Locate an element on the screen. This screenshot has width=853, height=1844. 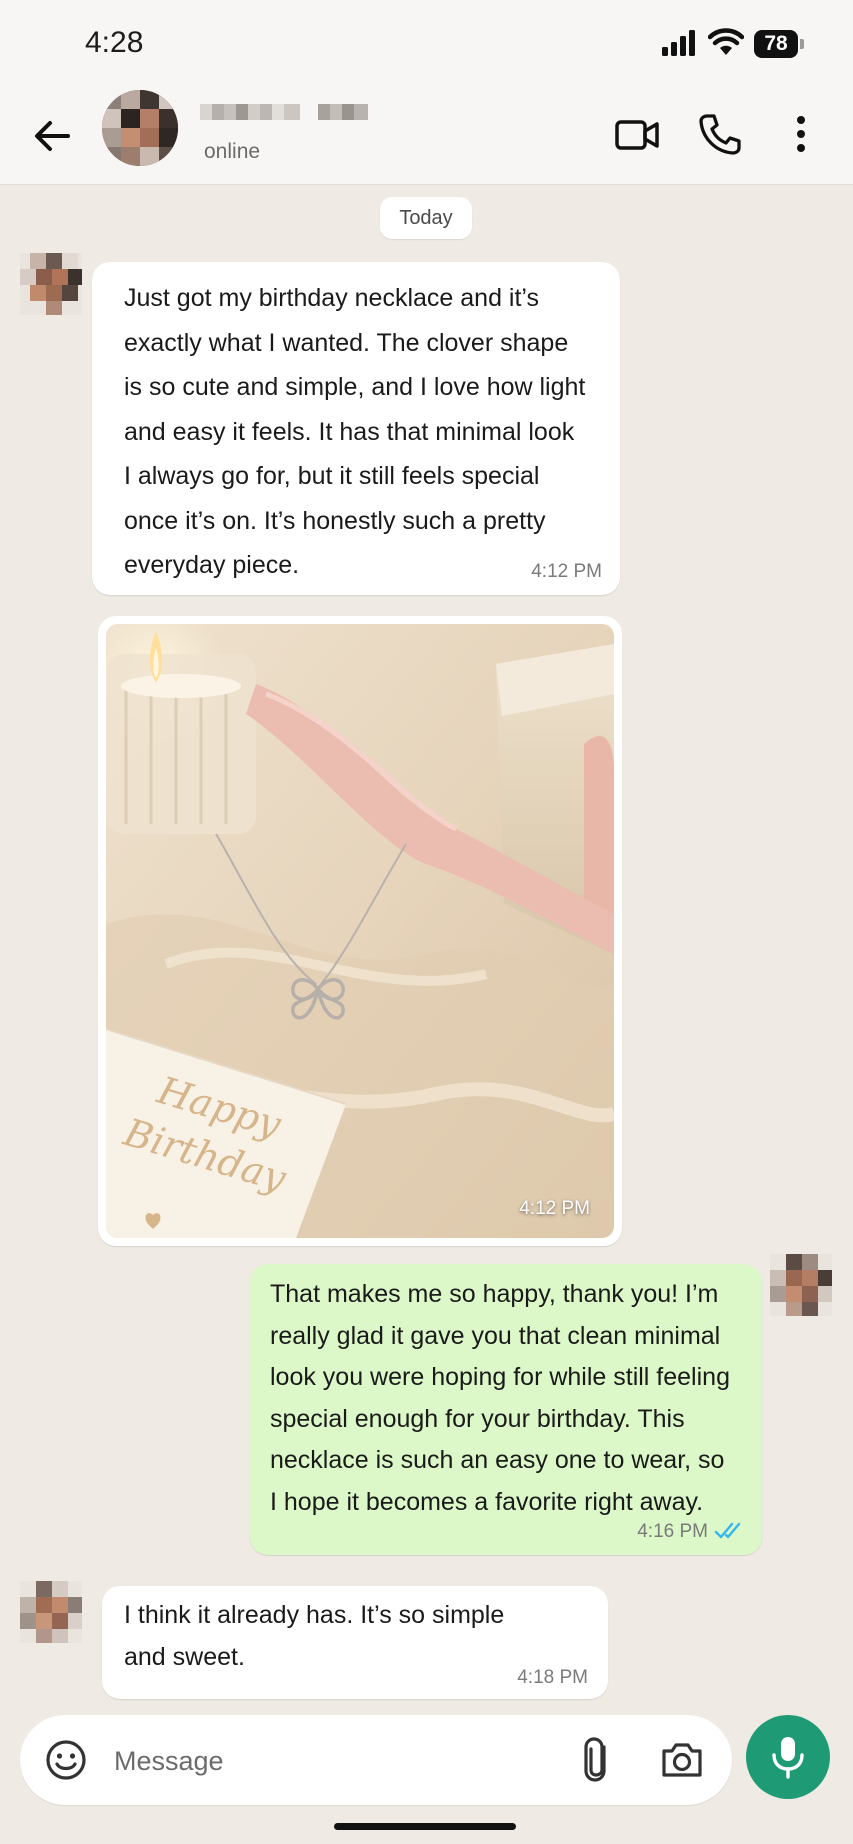
contact-avatar is located at coordinates (140, 128).